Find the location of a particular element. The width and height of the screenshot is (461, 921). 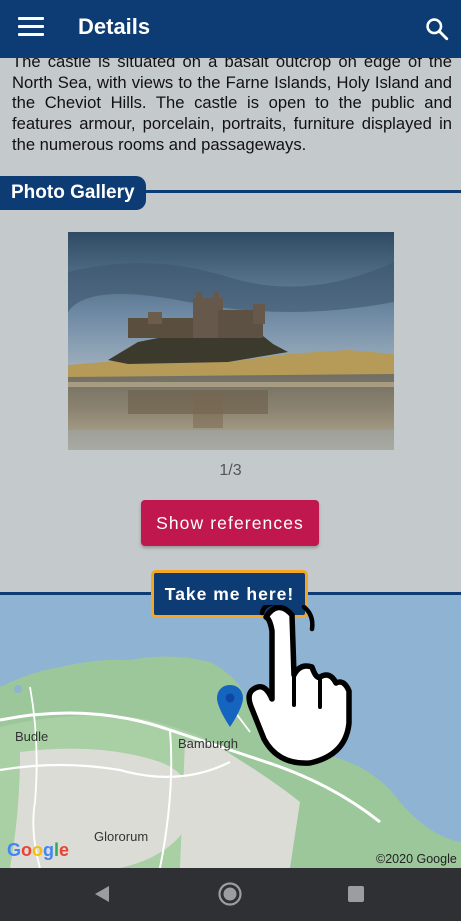

search-icon is located at coordinates (437, 29).